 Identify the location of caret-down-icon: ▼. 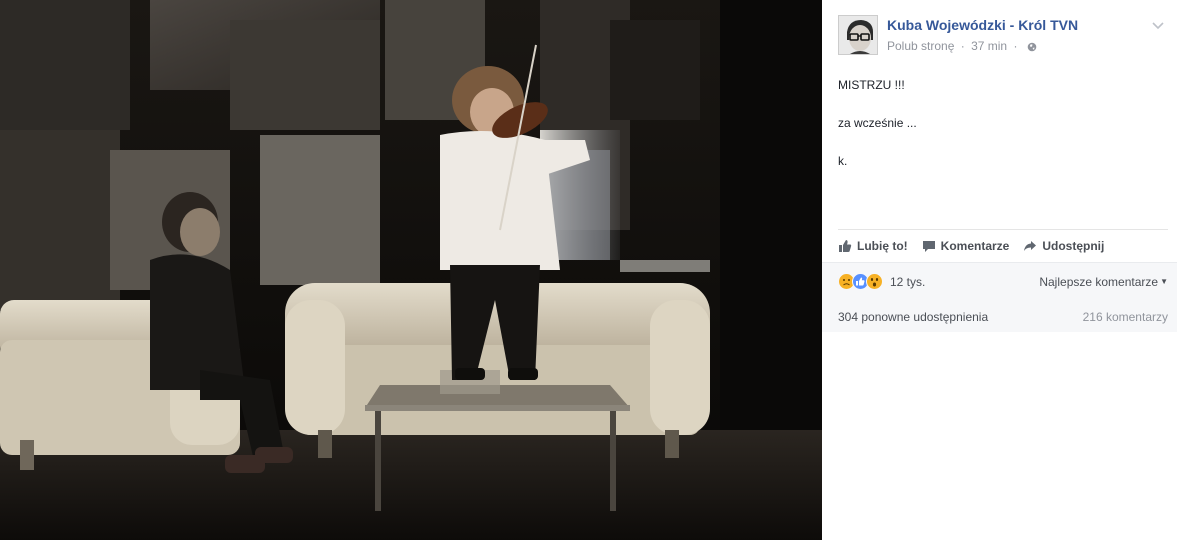
(1164, 281).